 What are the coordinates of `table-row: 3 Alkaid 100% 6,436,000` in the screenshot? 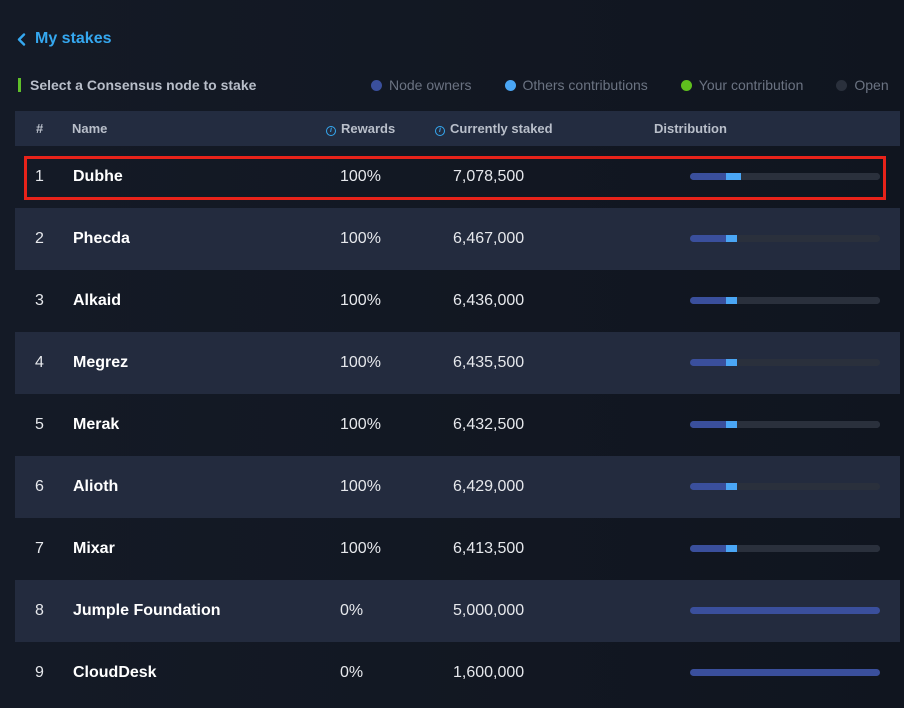 It's located at (457, 301).